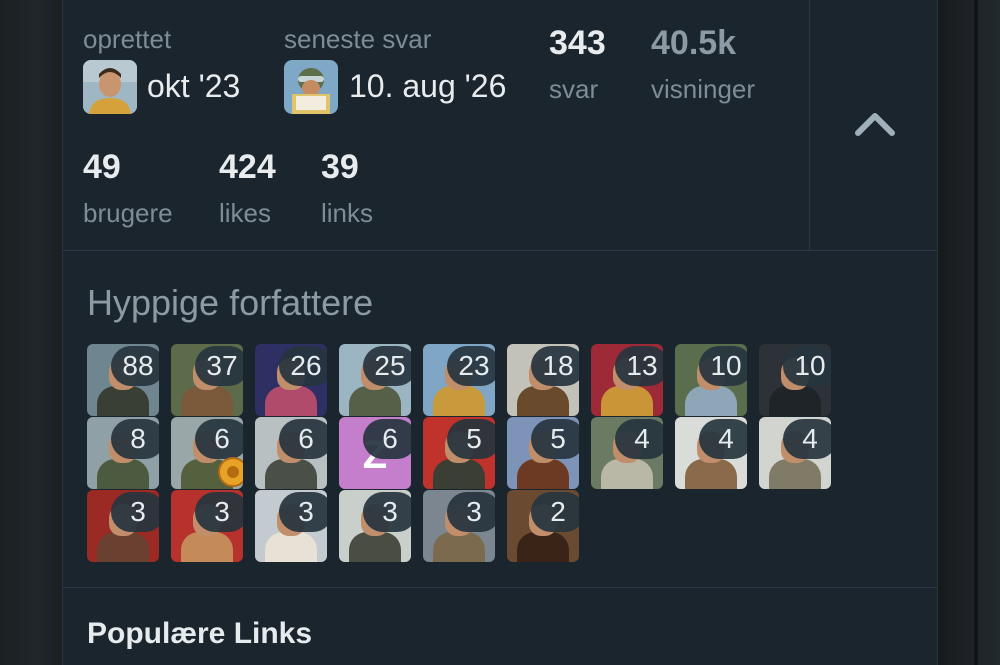 The image size is (1000, 665). What do you see at coordinates (230, 302) in the screenshot?
I see `frequent-posters-heading: Hyppige forfattere` at bounding box center [230, 302].